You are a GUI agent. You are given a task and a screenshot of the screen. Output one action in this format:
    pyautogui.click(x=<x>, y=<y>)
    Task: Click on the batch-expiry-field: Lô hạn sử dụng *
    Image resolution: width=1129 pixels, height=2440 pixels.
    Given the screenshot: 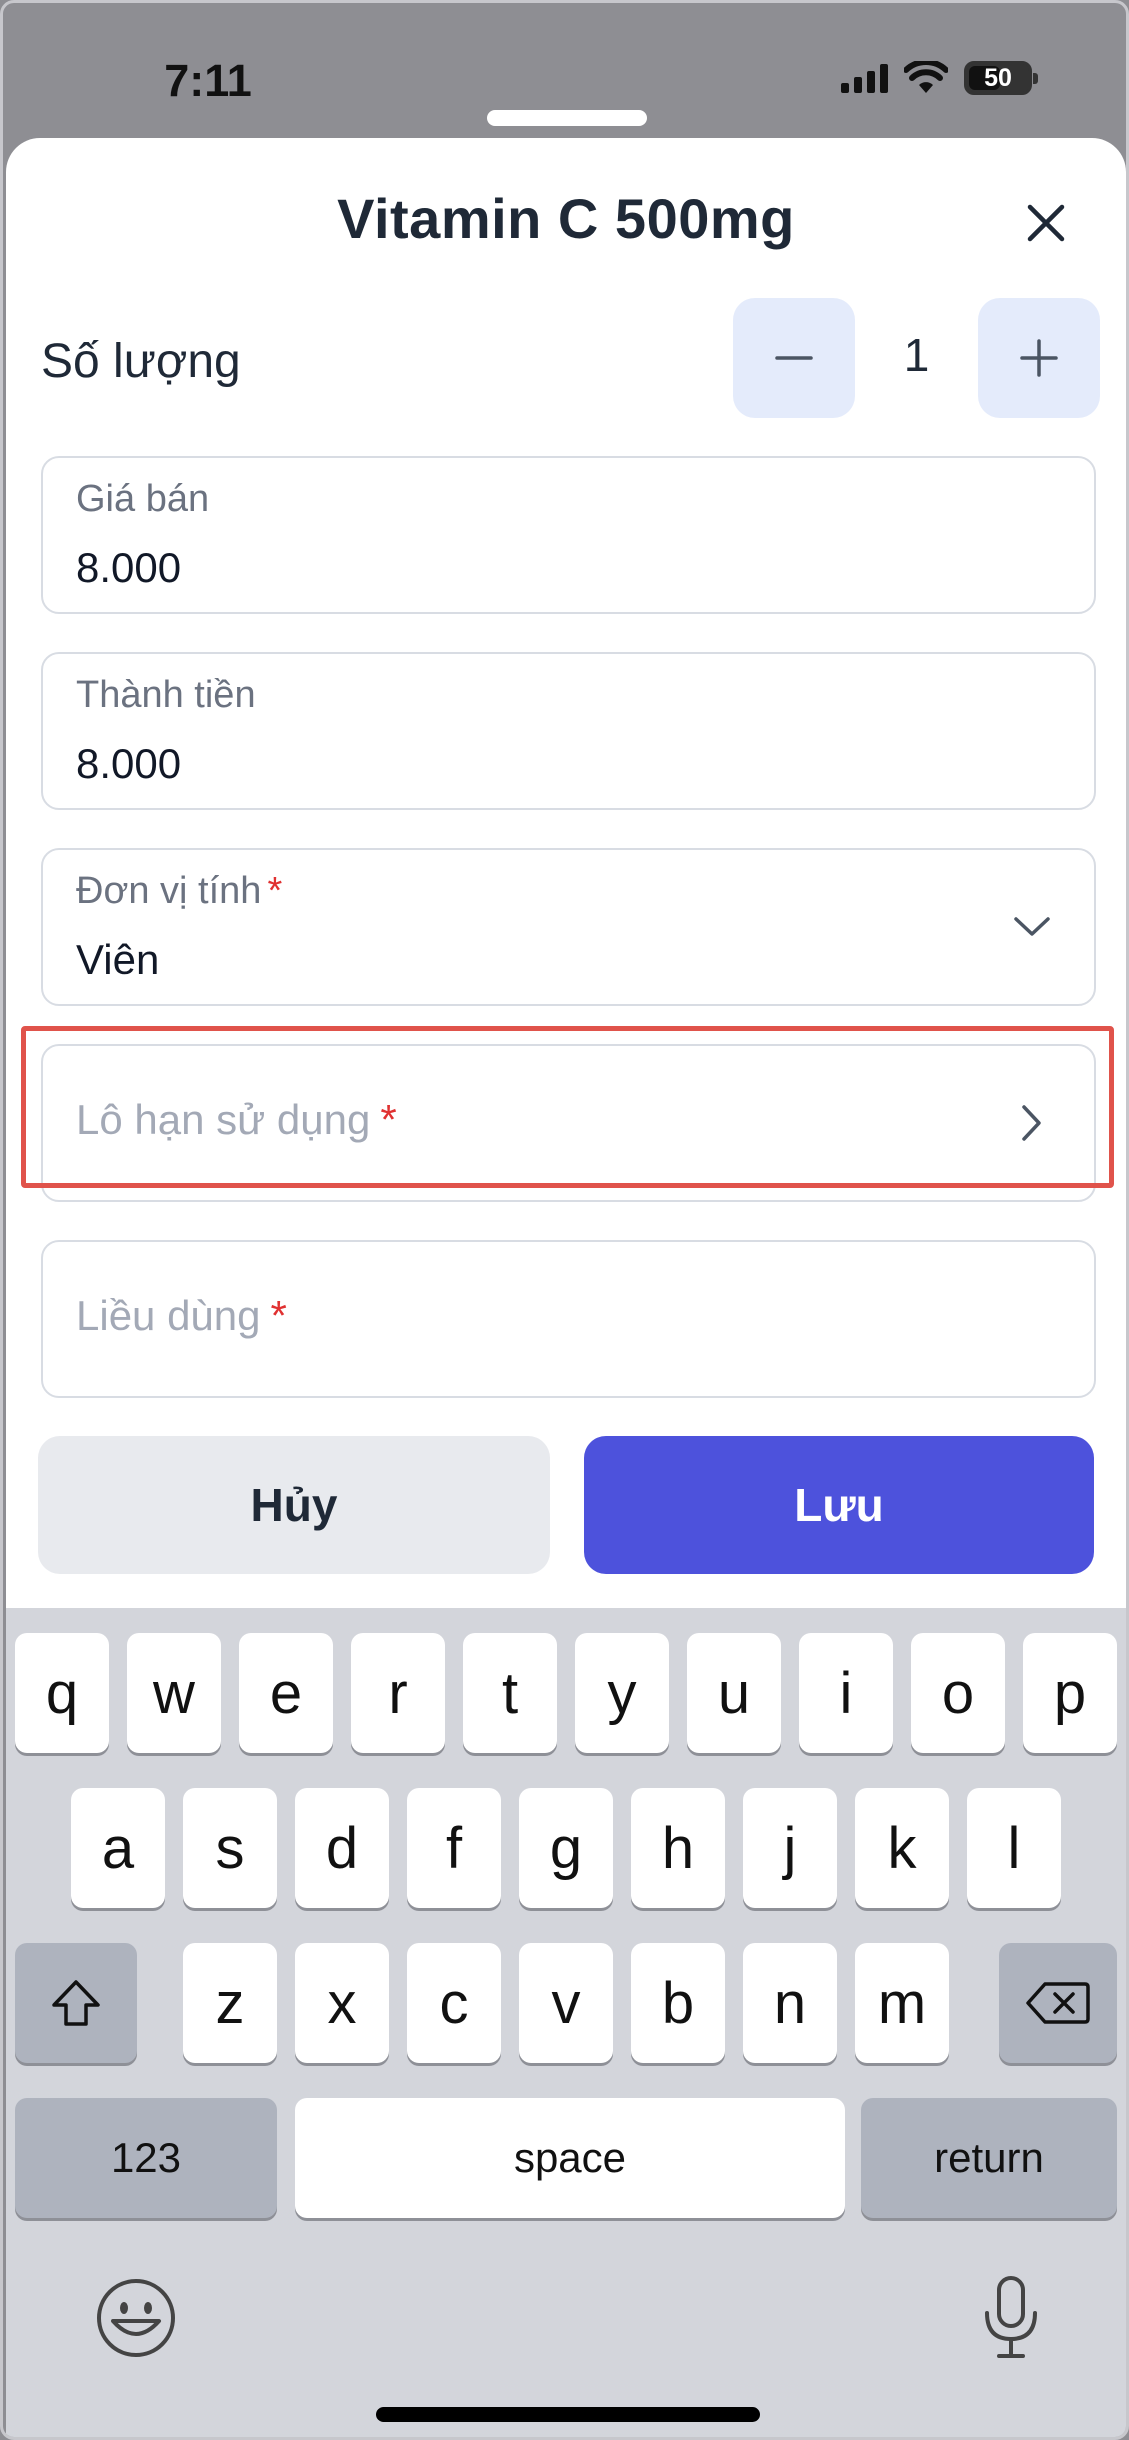 What is the action you would take?
    pyautogui.click(x=568, y=1123)
    